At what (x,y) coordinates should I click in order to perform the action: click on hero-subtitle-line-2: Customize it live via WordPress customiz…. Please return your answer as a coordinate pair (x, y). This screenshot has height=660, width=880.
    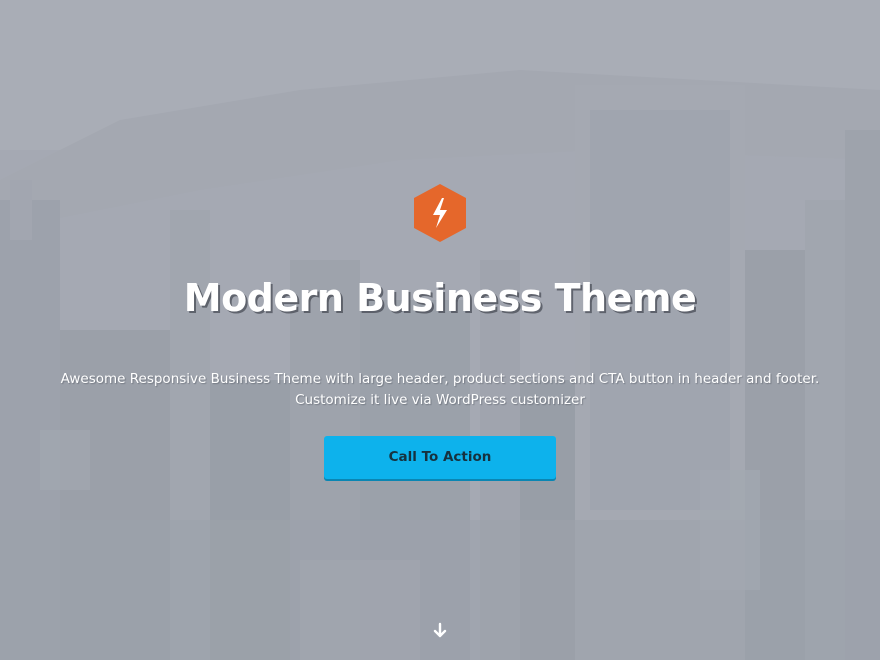
    Looking at the image, I should click on (440, 400).